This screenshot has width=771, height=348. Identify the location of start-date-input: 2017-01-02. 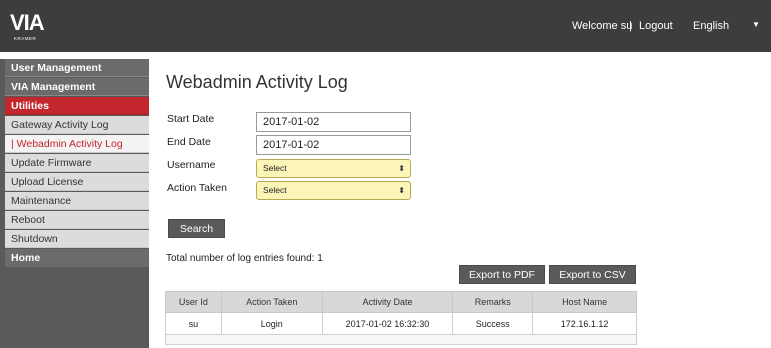
(333, 122).